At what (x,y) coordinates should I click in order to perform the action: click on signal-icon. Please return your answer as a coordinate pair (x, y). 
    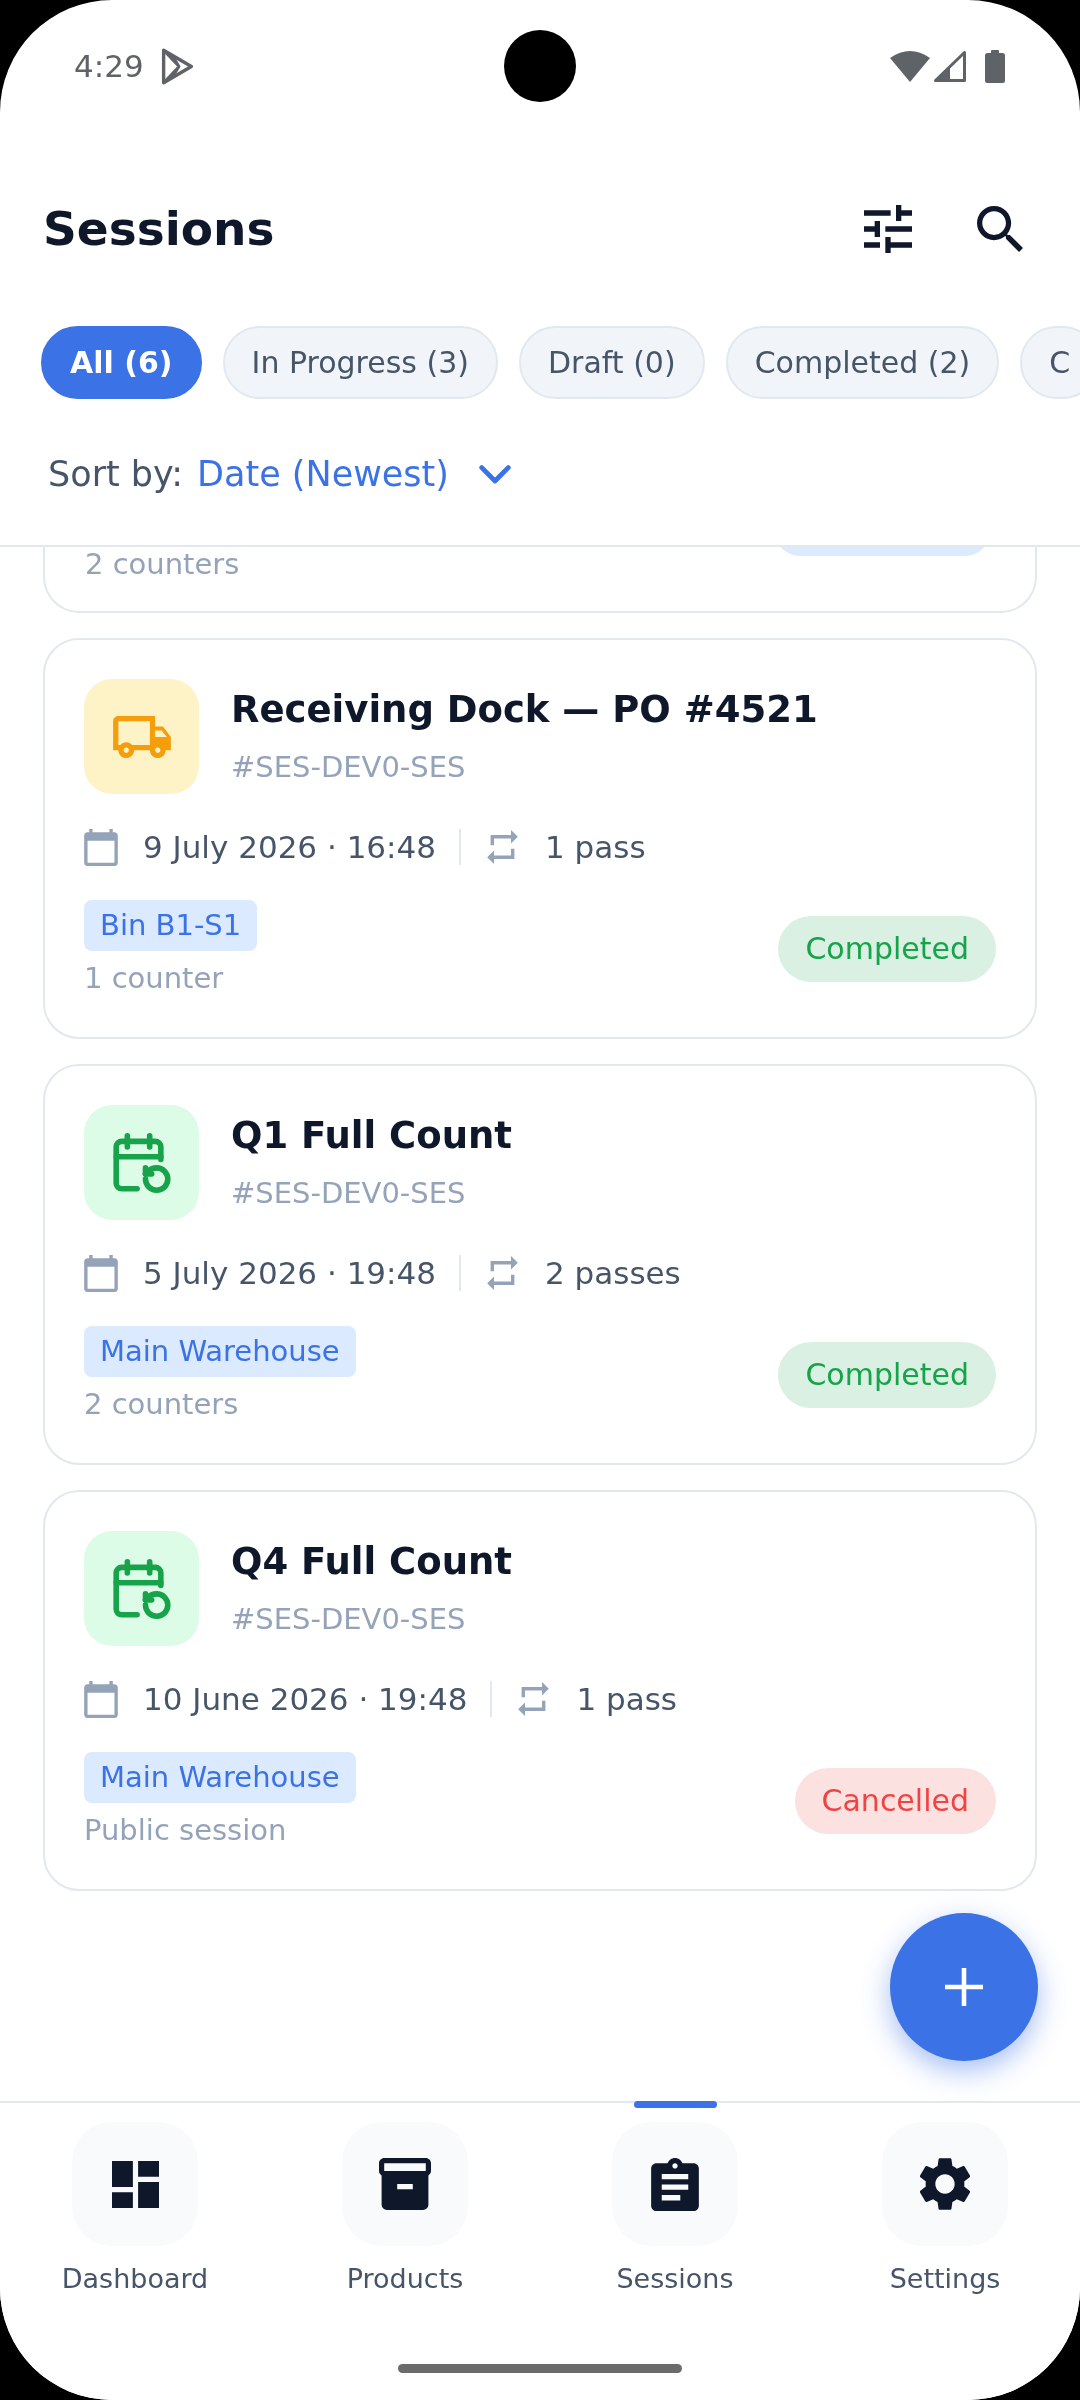
    Looking at the image, I should click on (950, 66).